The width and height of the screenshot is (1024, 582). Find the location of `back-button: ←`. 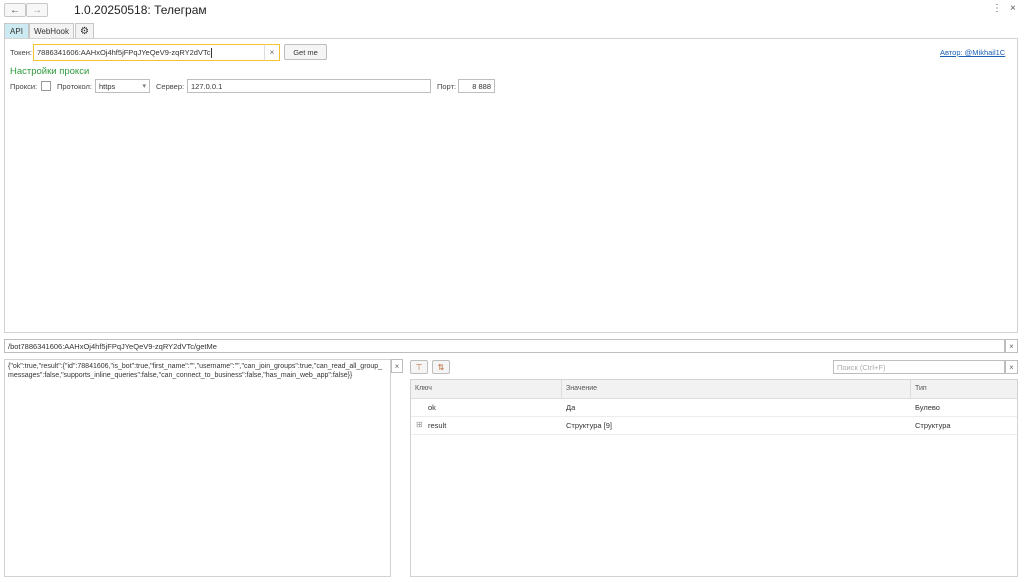

back-button: ← is located at coordinates (15, 10).